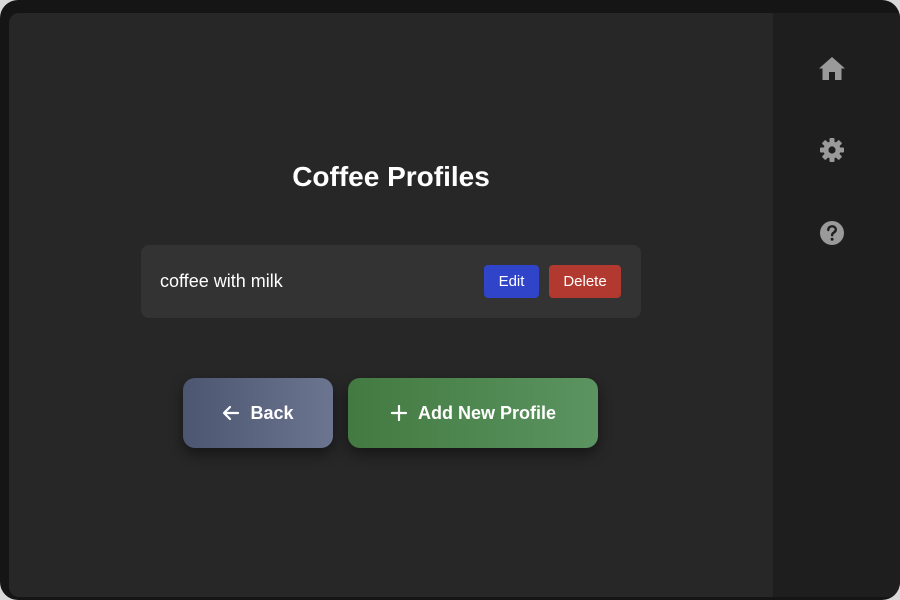  Describe the element at coordinates (399, 413) in the screenshot. I see `plus-icon` at that location.